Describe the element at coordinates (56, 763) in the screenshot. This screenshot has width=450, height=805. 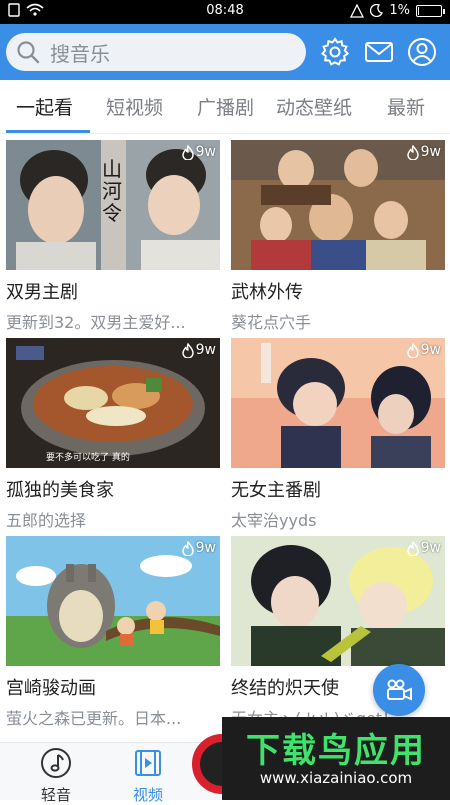
I see `music-note-icon` at that location.